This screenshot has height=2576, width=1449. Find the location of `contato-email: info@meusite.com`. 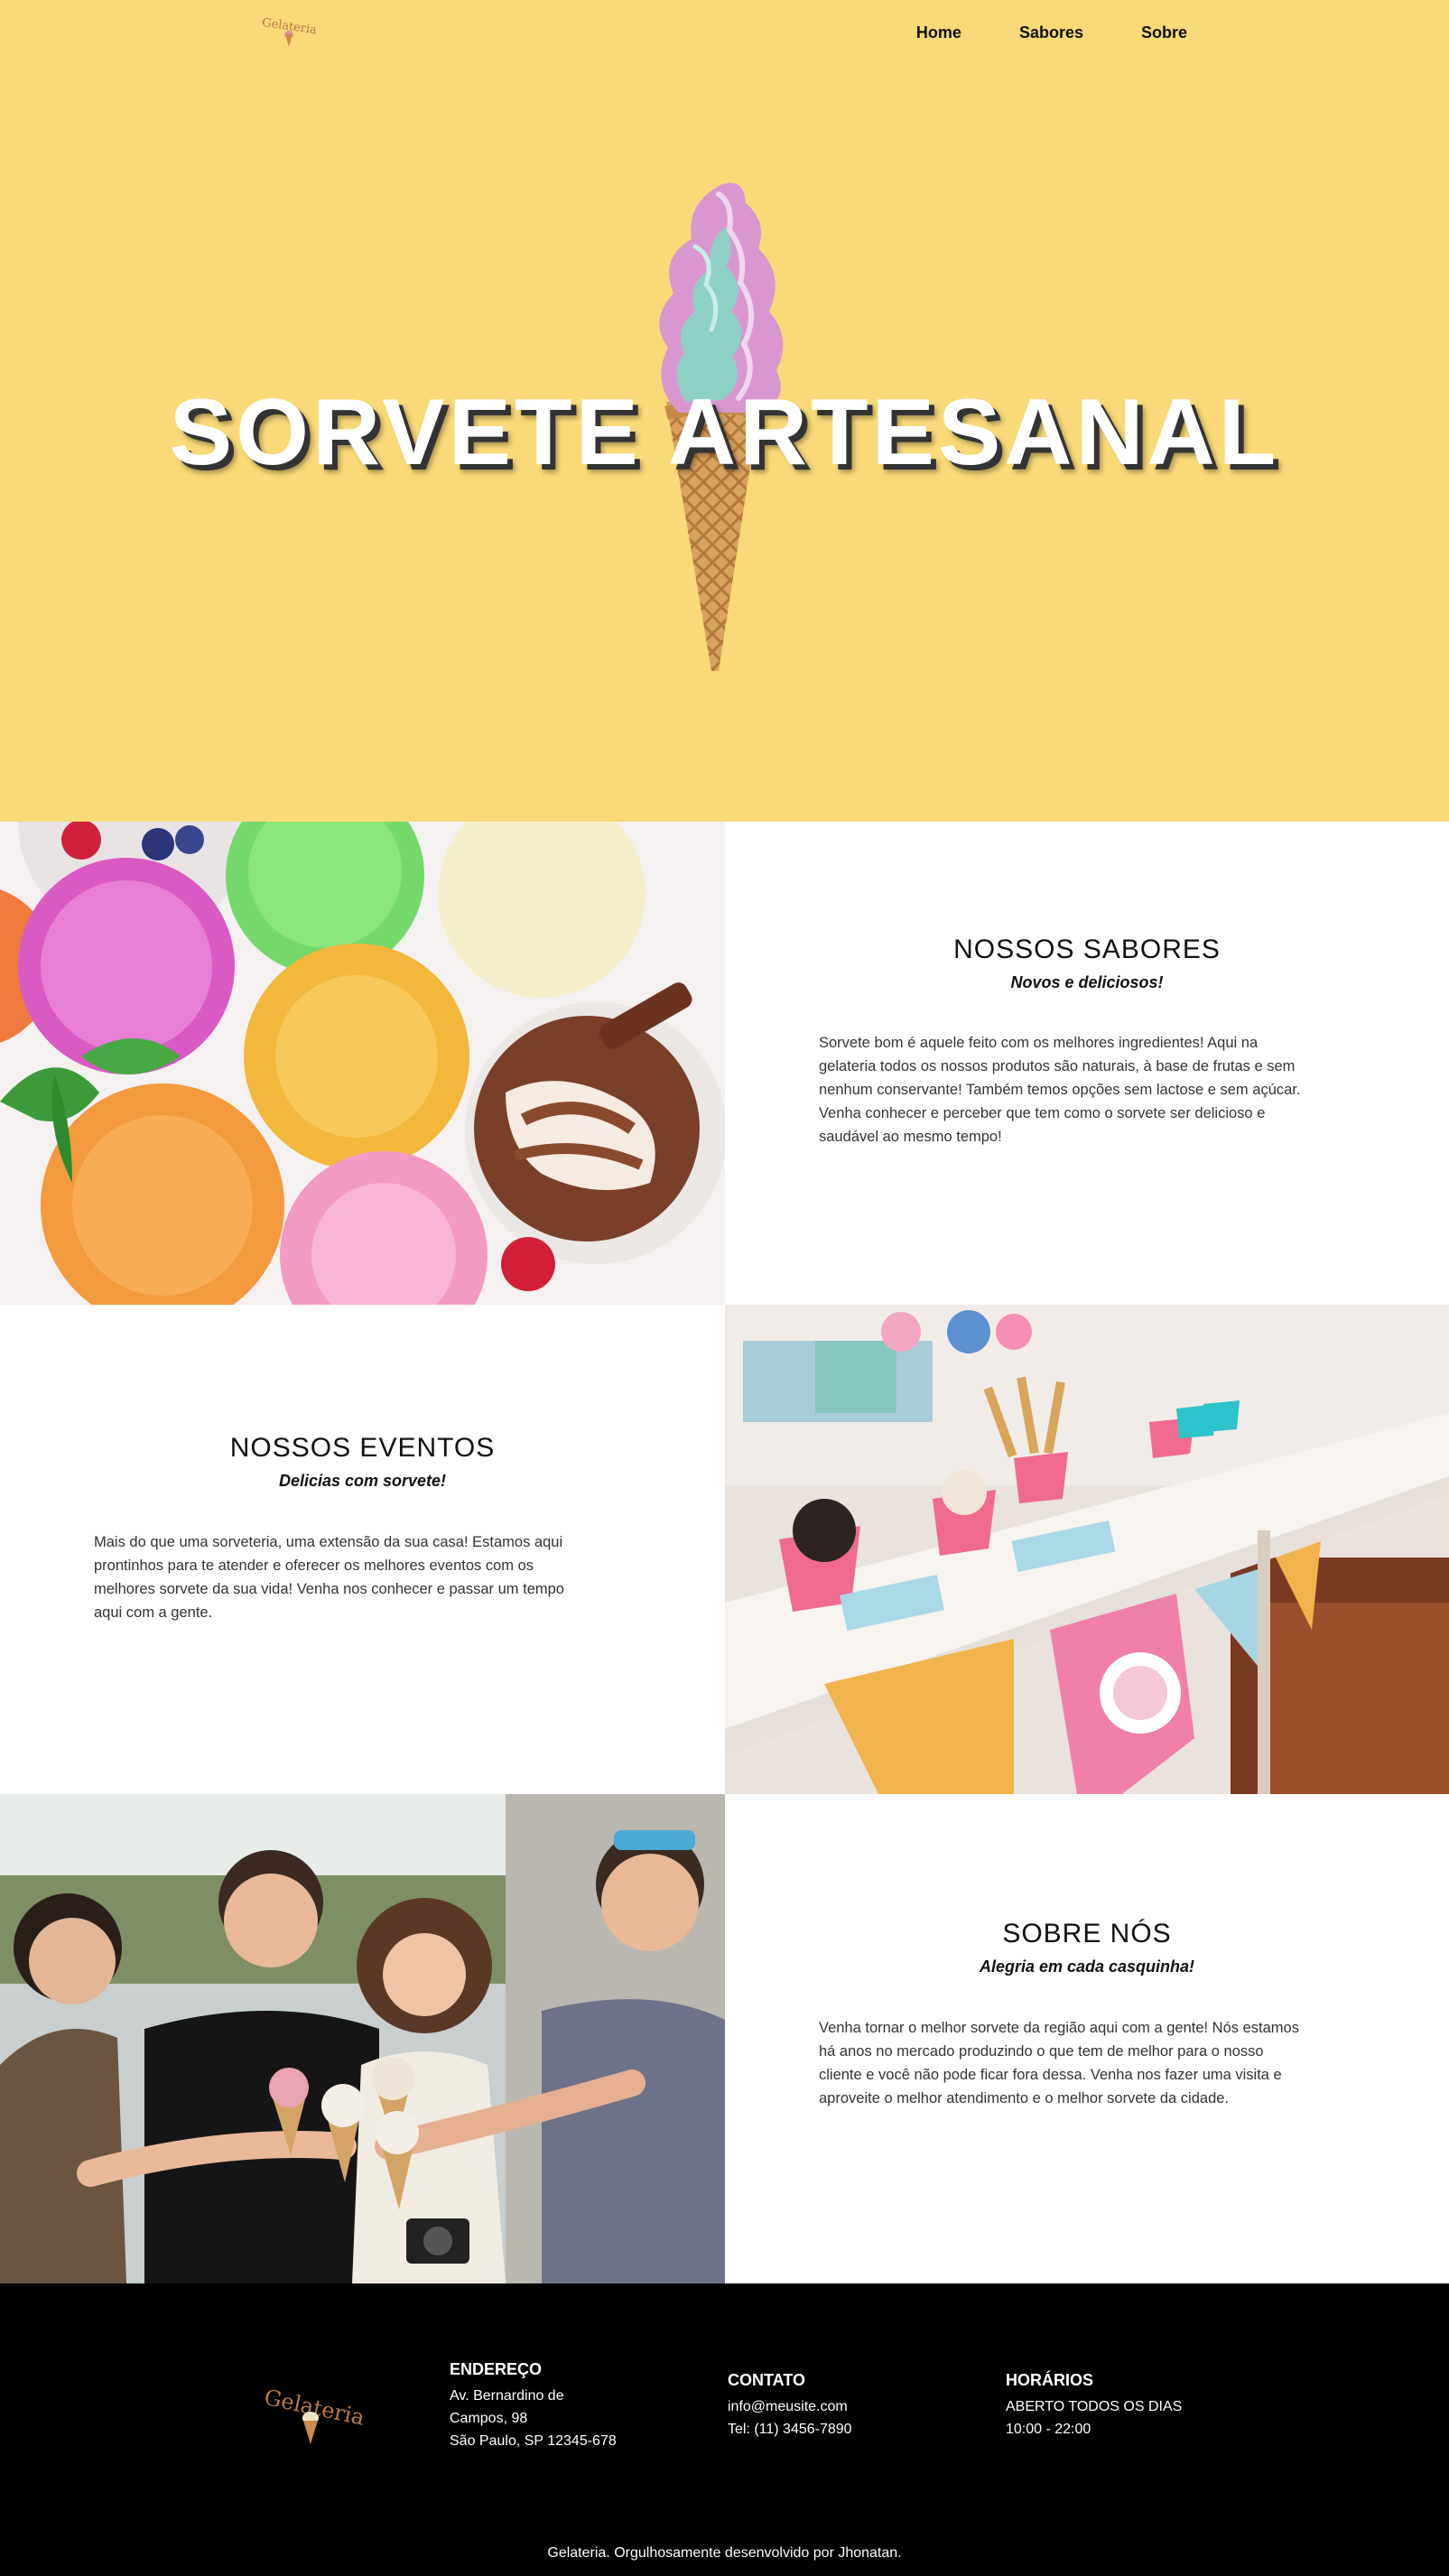

contato-email: info@meusite.com is located at coordinates (790, 2406).